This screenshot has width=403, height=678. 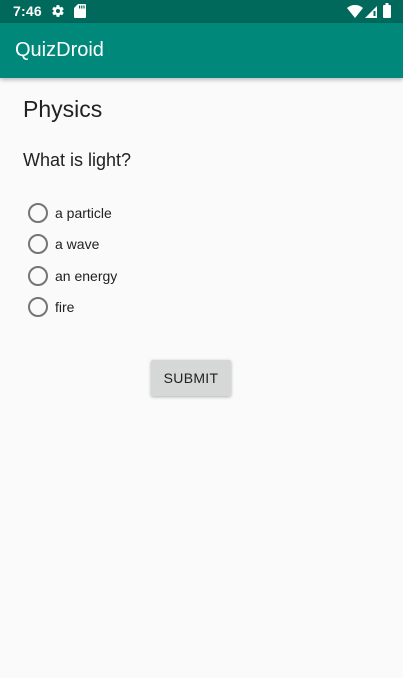 What do you see at coordinates (63, 109) in the screenshot?
I see `quiz-category: Physics` at bounding box center [63, 109].